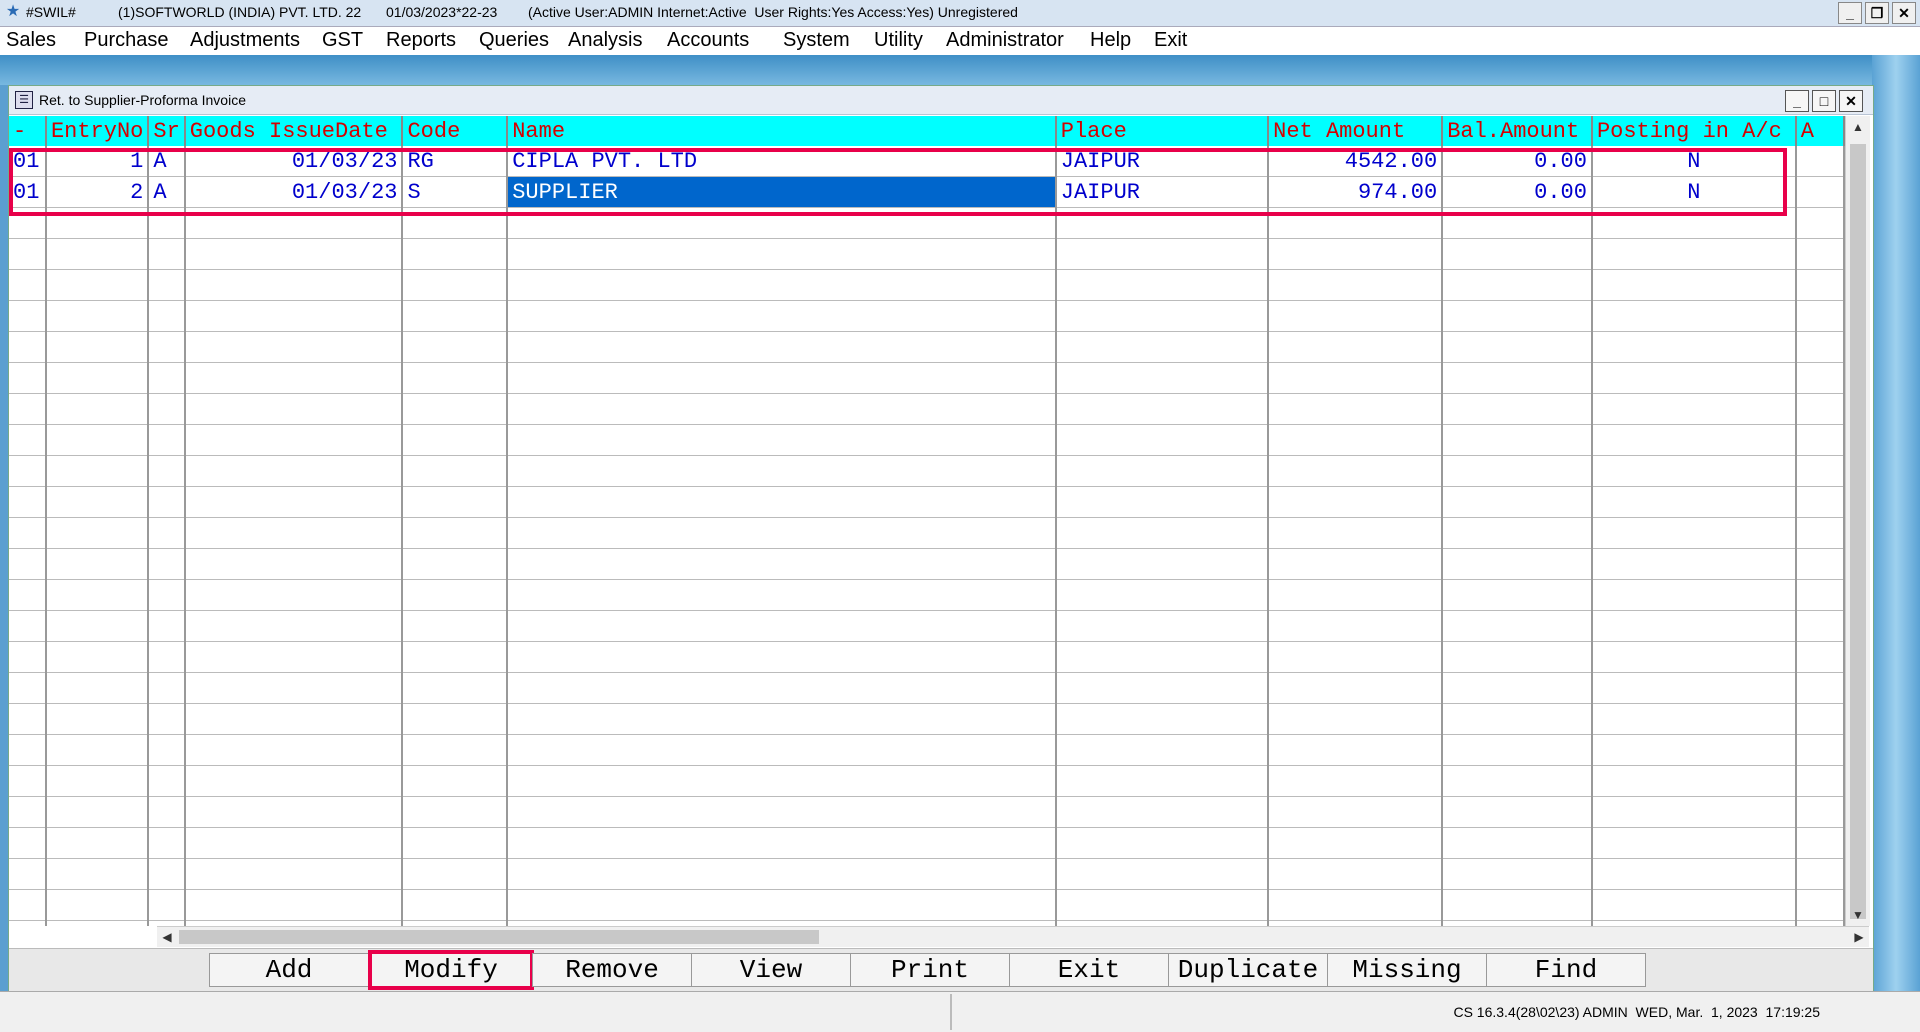 The width and height of the screenshot is (1920, 1032). I want to click on menu-accounts: Accounts, so click(708, 40).